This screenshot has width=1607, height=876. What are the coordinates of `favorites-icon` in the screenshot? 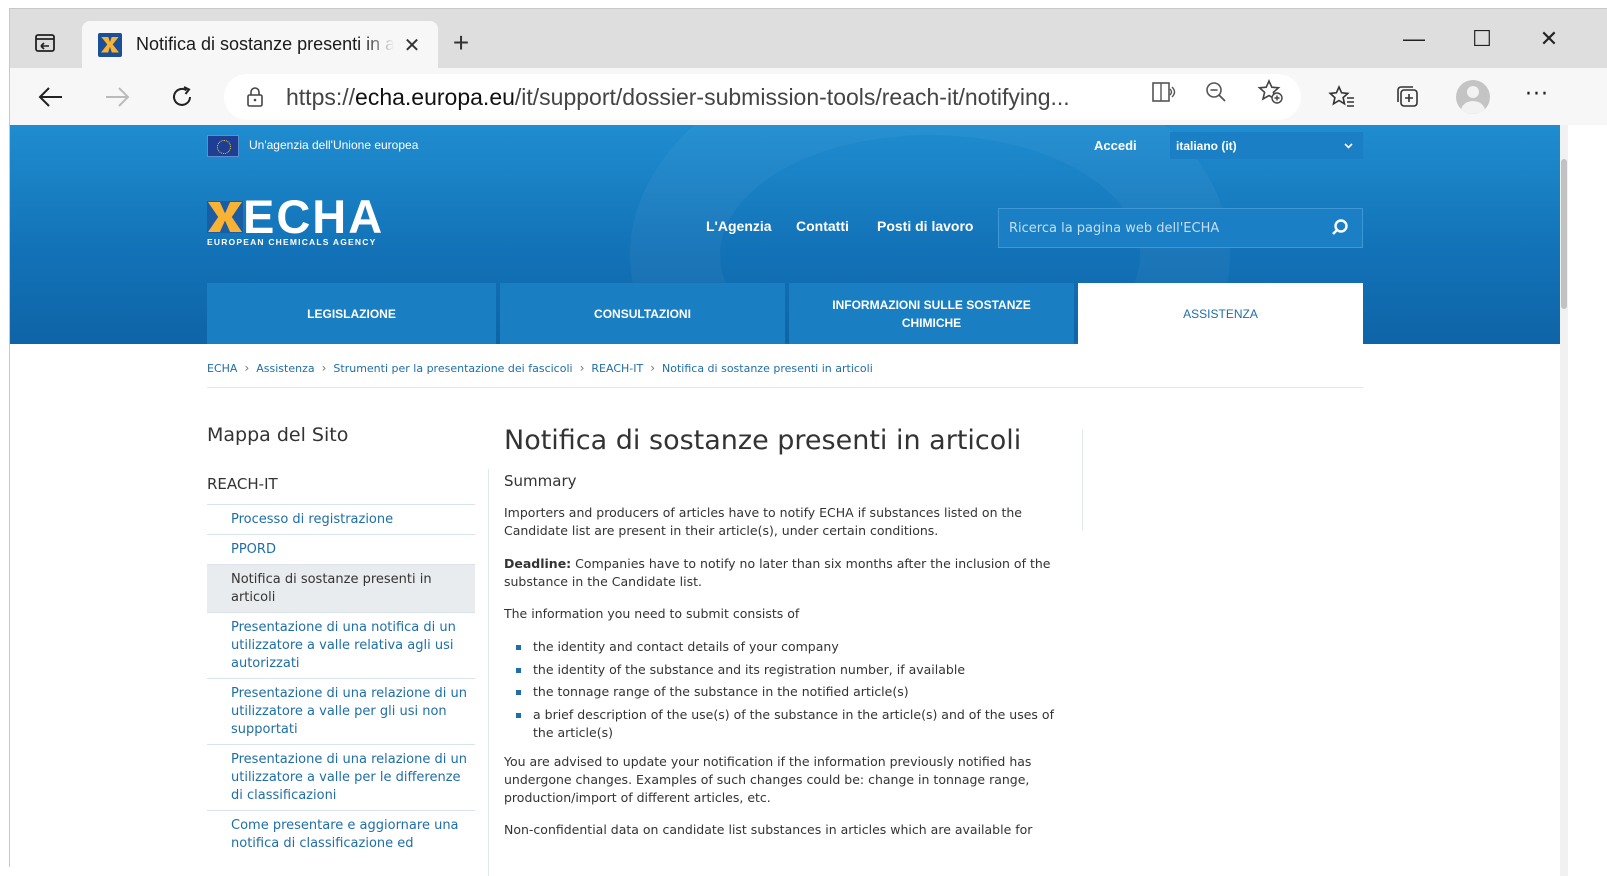 It's located at (1342, 97).